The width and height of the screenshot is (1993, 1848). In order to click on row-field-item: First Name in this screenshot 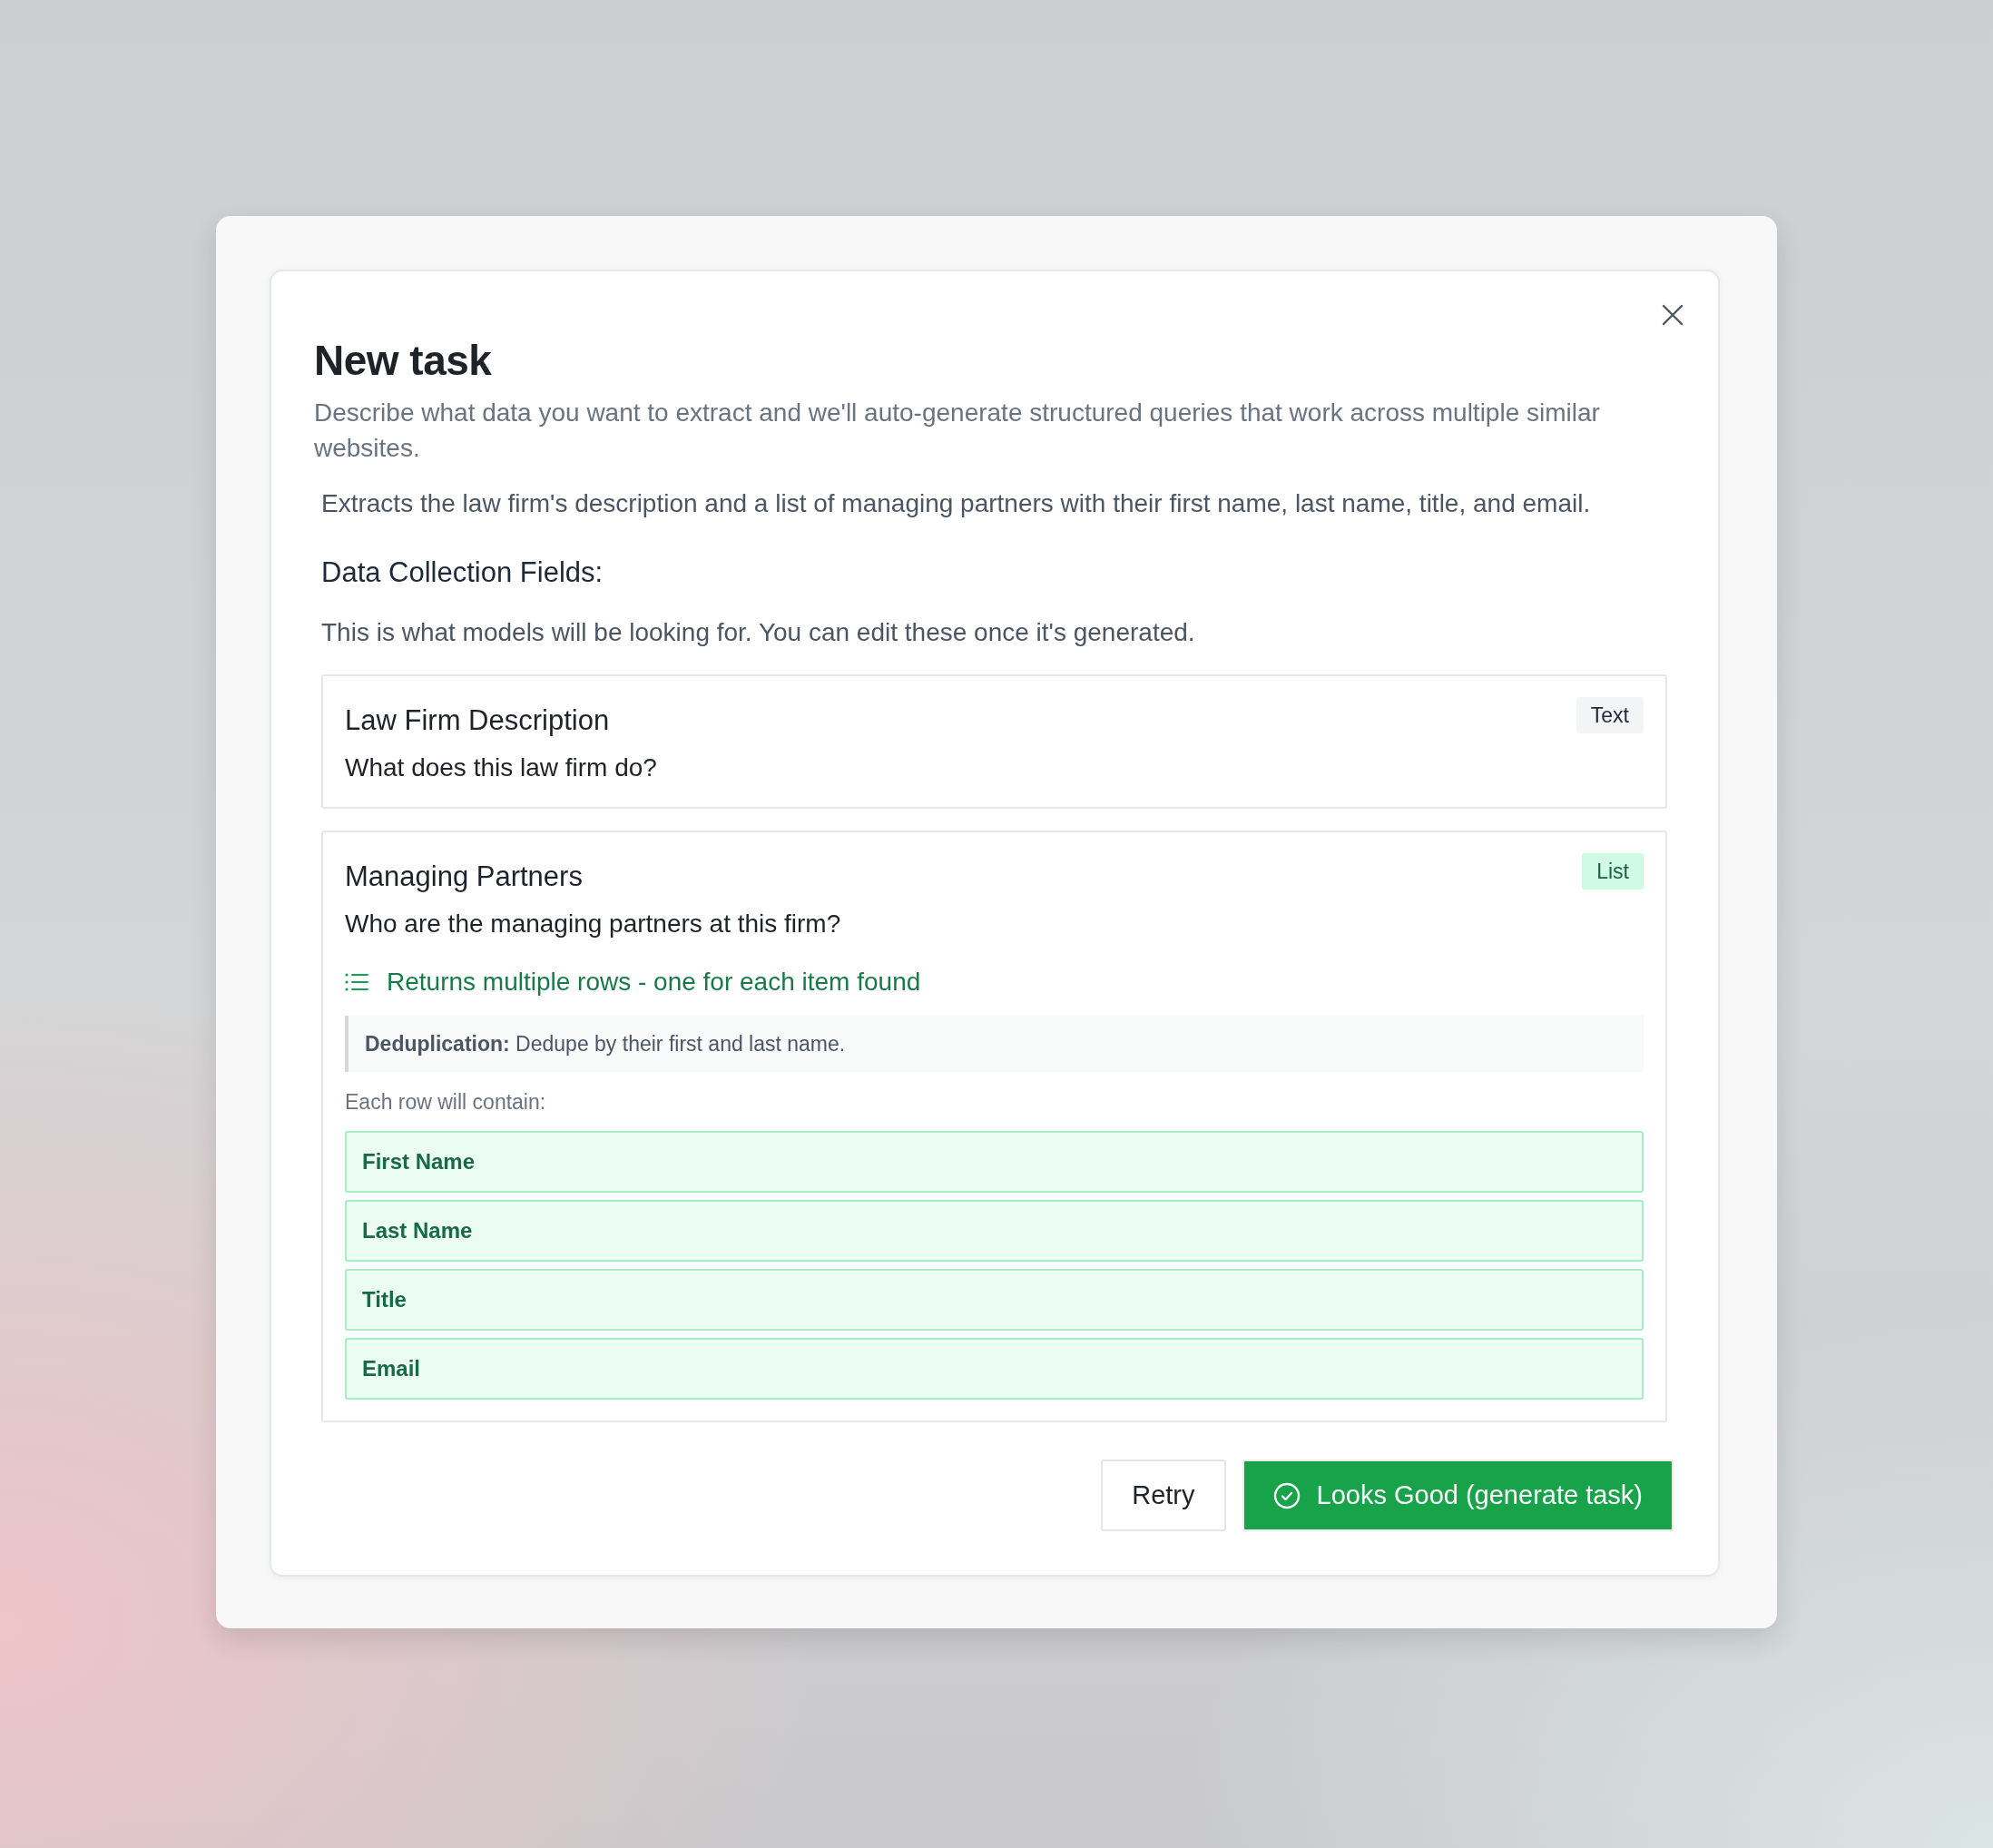, I will do `click(994, 1162)`.